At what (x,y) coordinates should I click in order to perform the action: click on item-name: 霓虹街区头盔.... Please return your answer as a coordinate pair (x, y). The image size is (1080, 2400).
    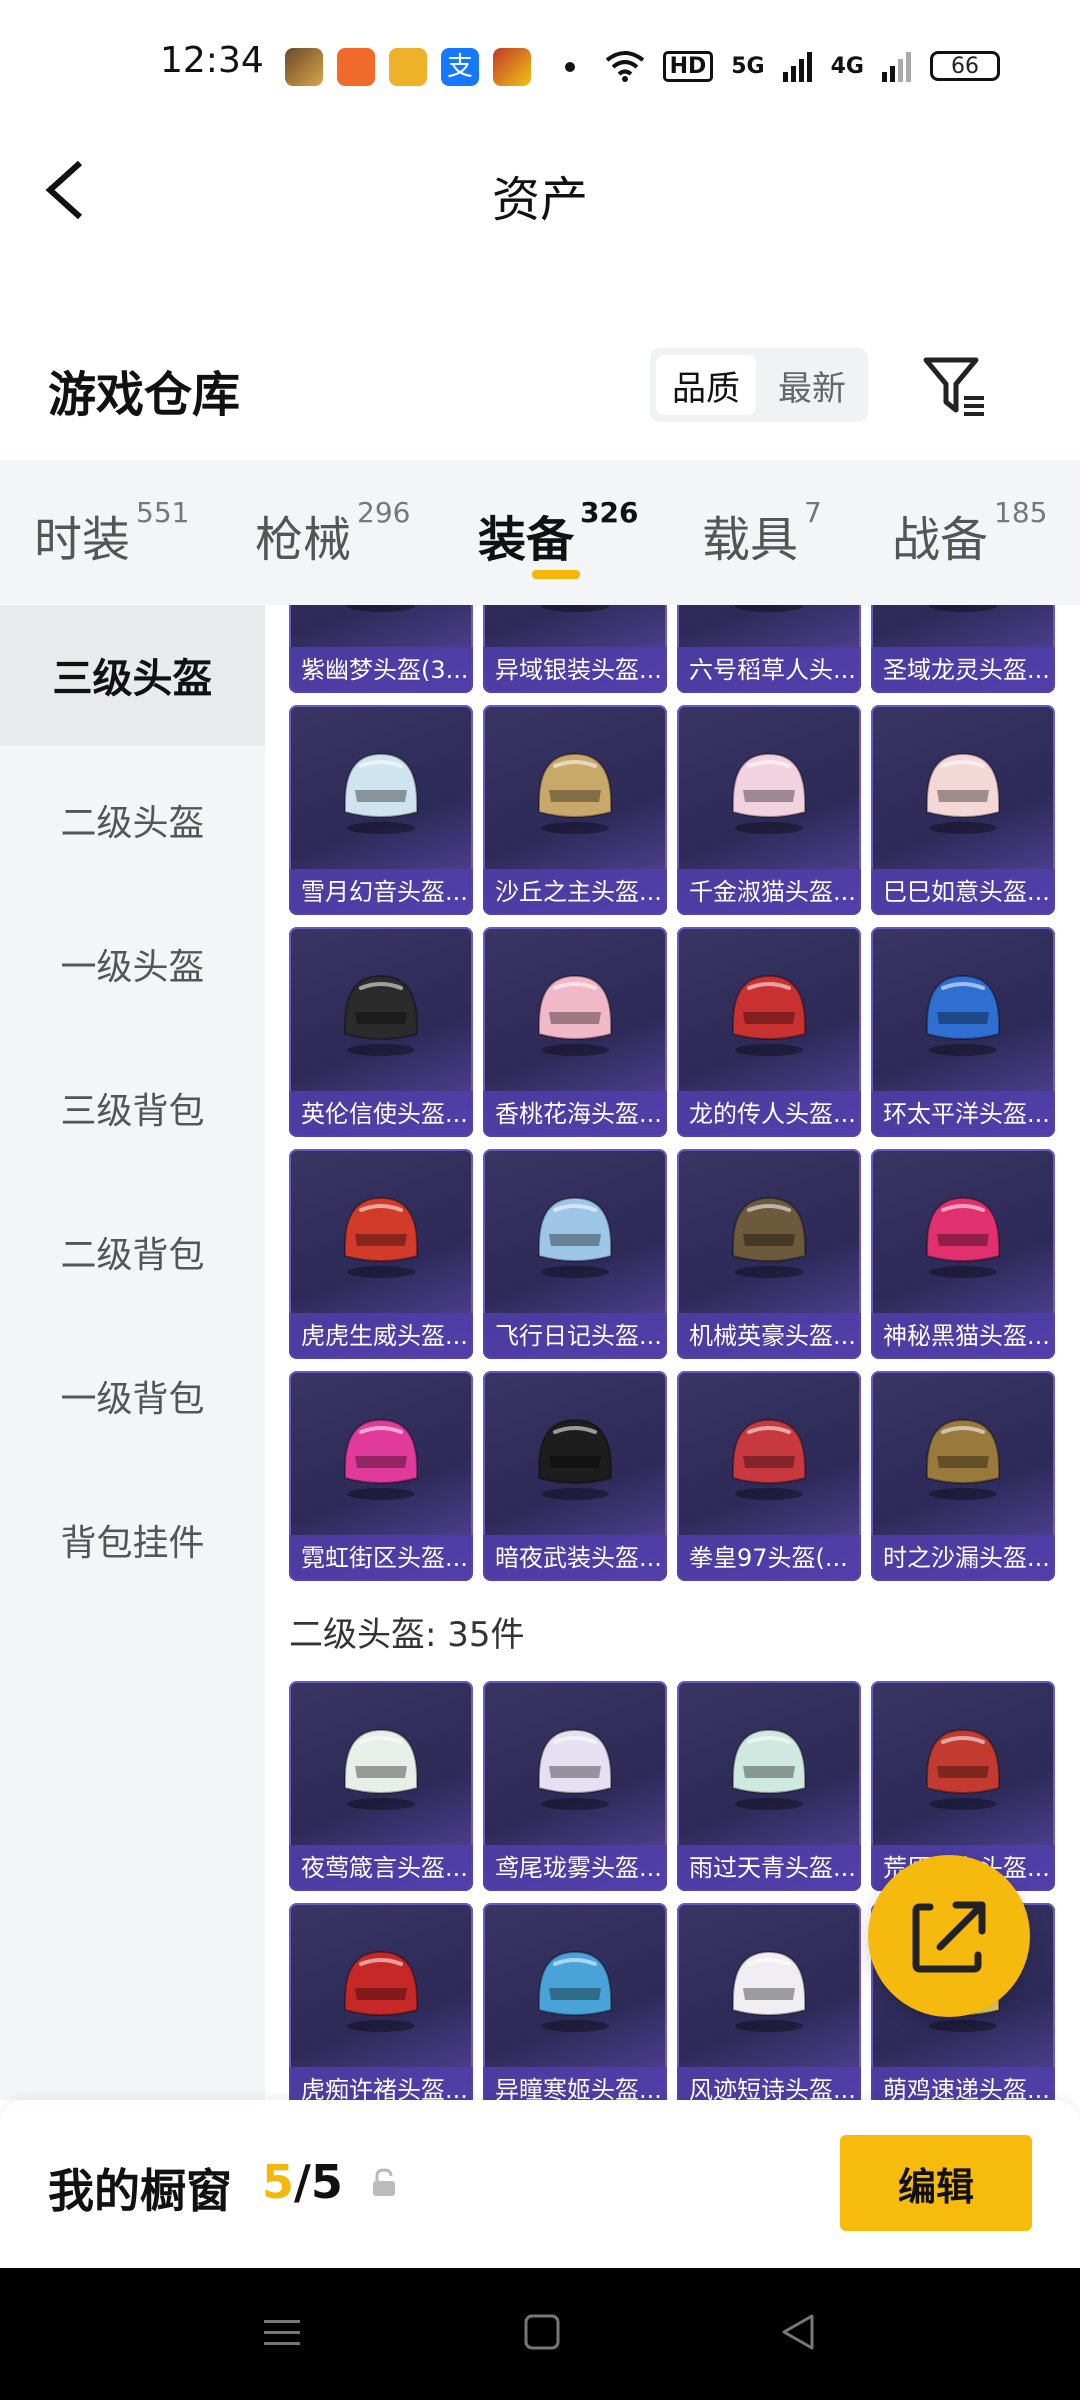
    Looking at the image, I should click on (381, 1558).